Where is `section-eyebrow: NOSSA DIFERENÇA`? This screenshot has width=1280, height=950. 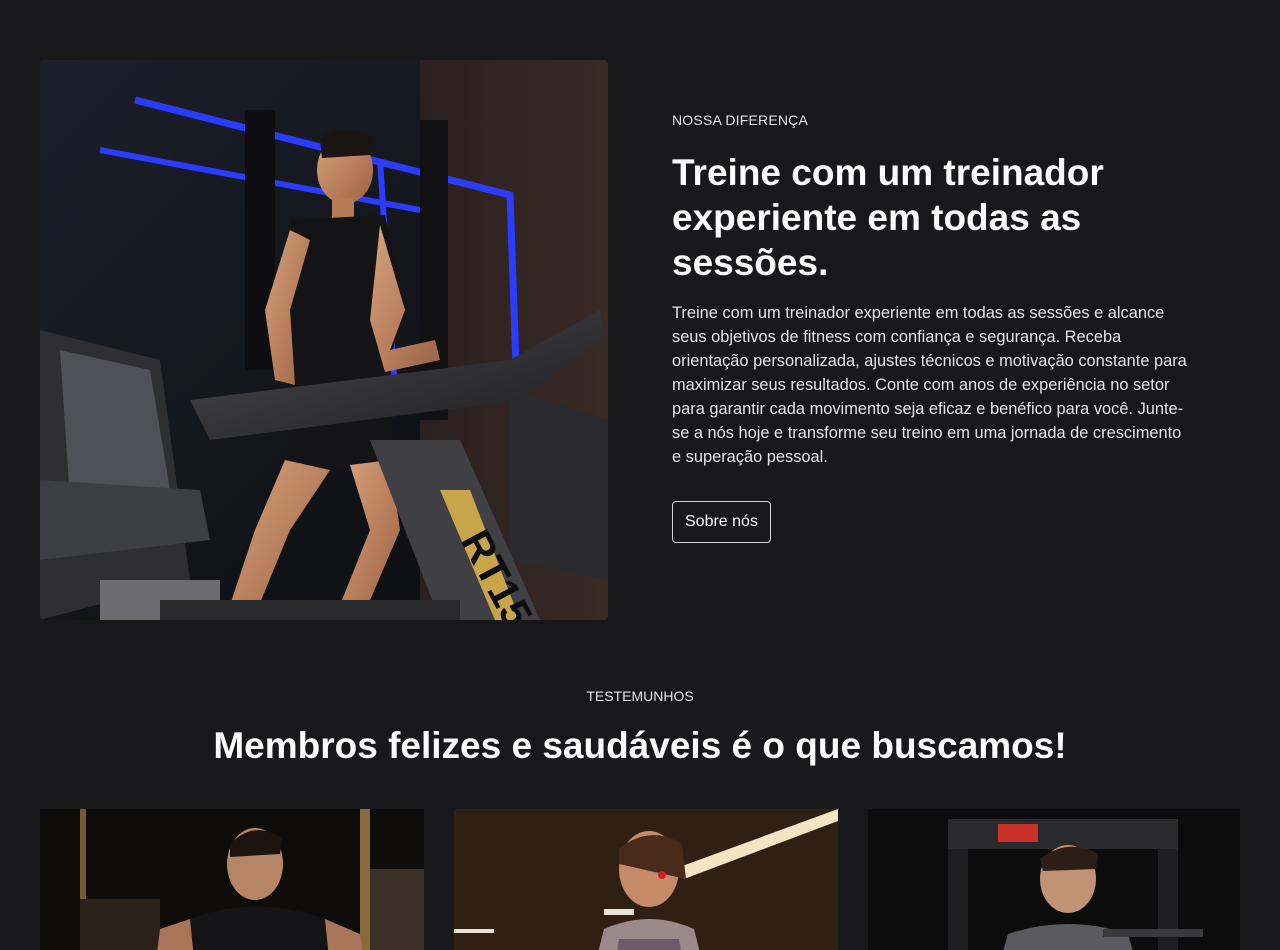 section-eyebrow: NOSSA DIFERENÇA is located at coordinates (740, 120).